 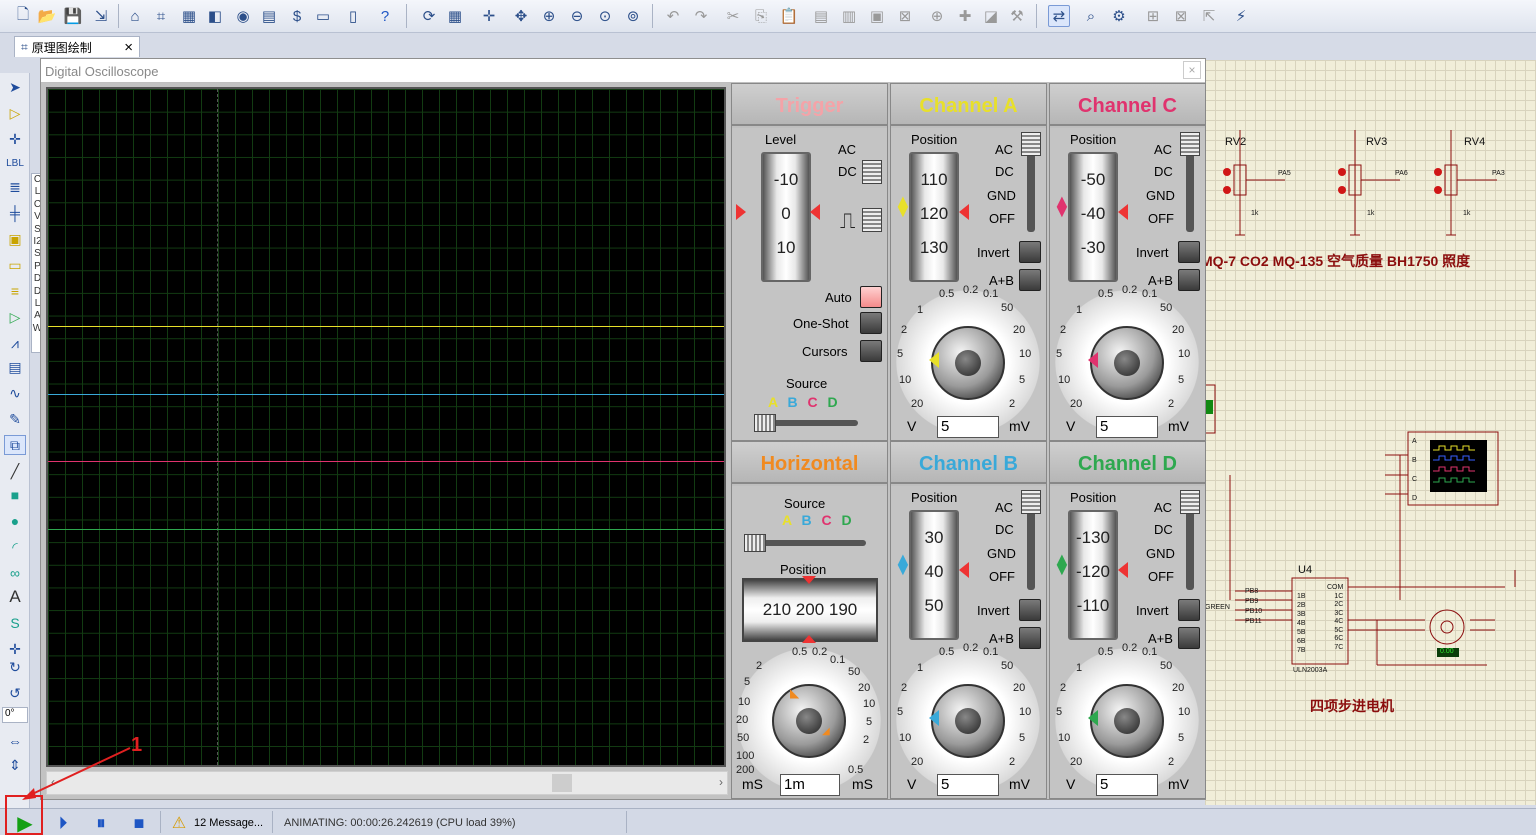 I want to click on rotate-cw-icon: ↻, so click(x=15, y=667).